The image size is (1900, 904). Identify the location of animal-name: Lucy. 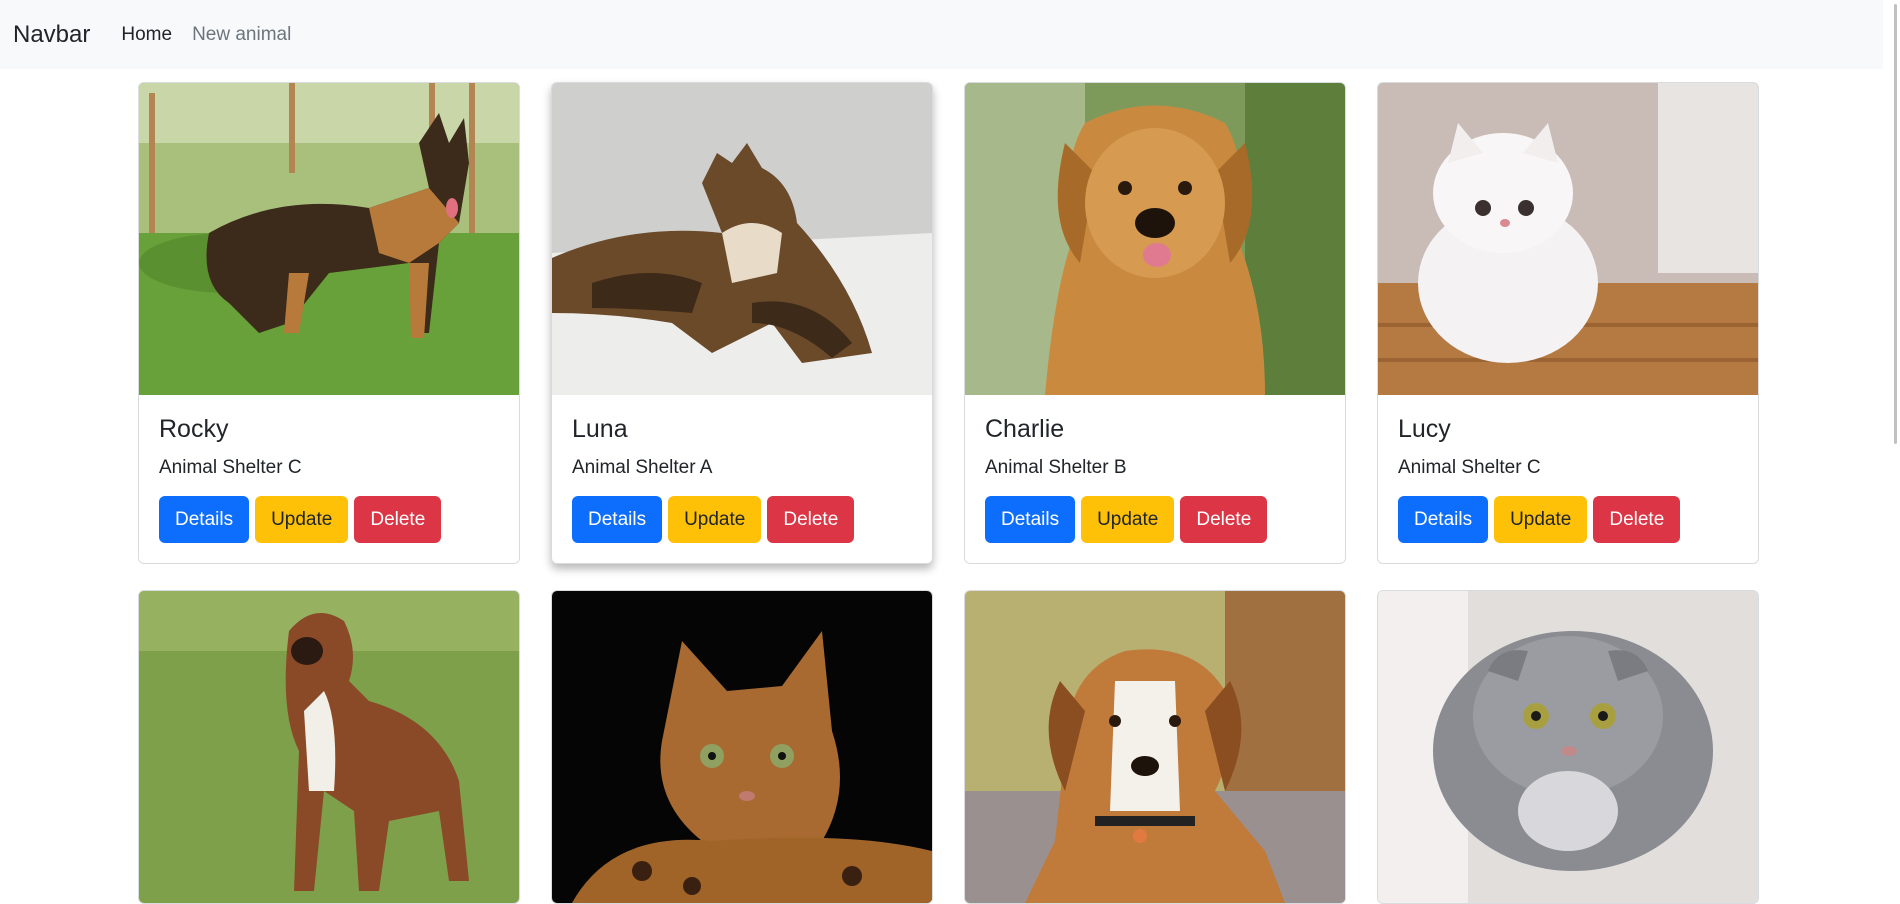
(1424, 429).